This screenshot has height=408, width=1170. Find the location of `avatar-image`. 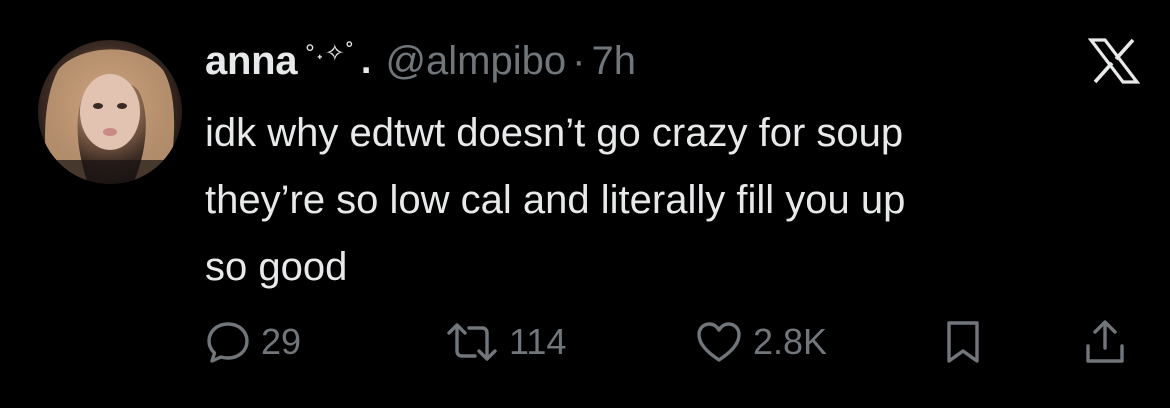

avatar-image is located at coordinates (110, 116).